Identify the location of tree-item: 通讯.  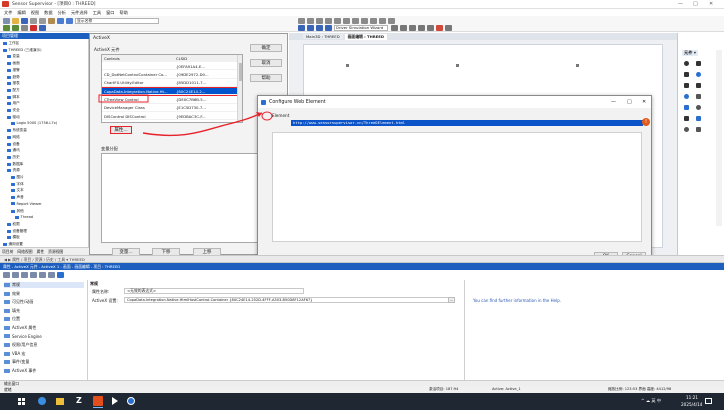
(13, 150).